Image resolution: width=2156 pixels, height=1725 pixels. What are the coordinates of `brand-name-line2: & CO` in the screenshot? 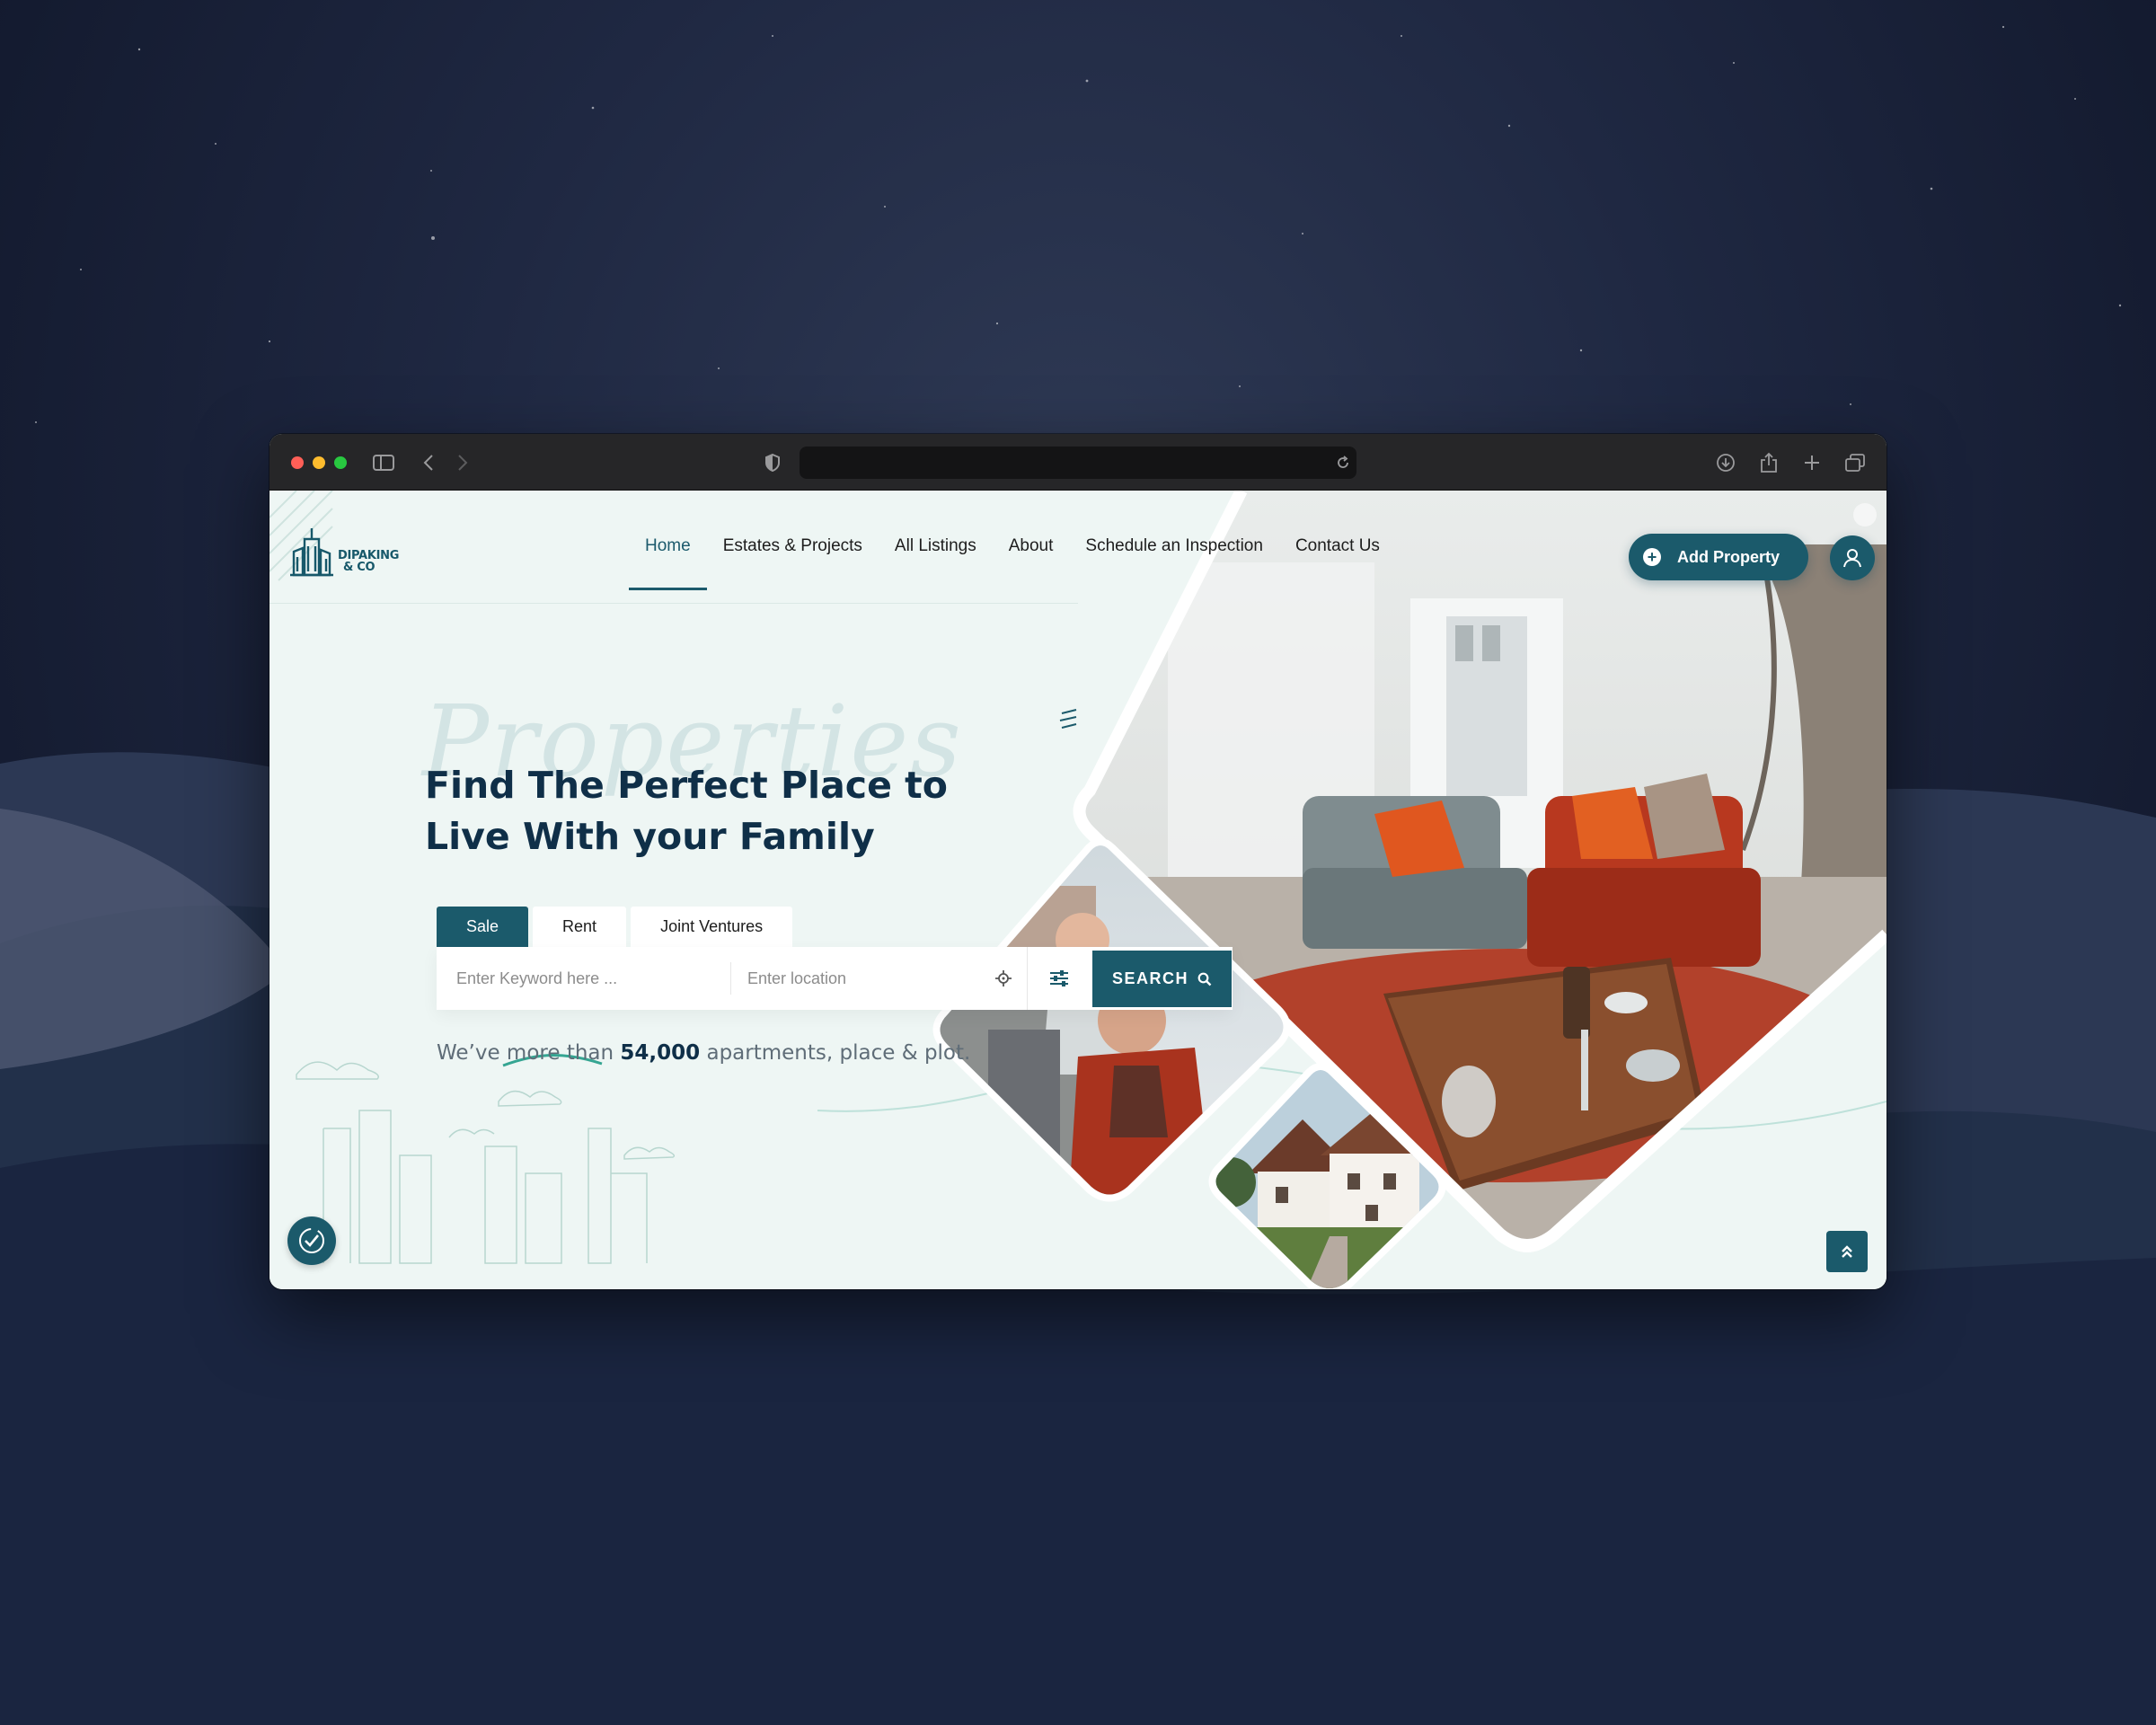 It's located at (359, 567).